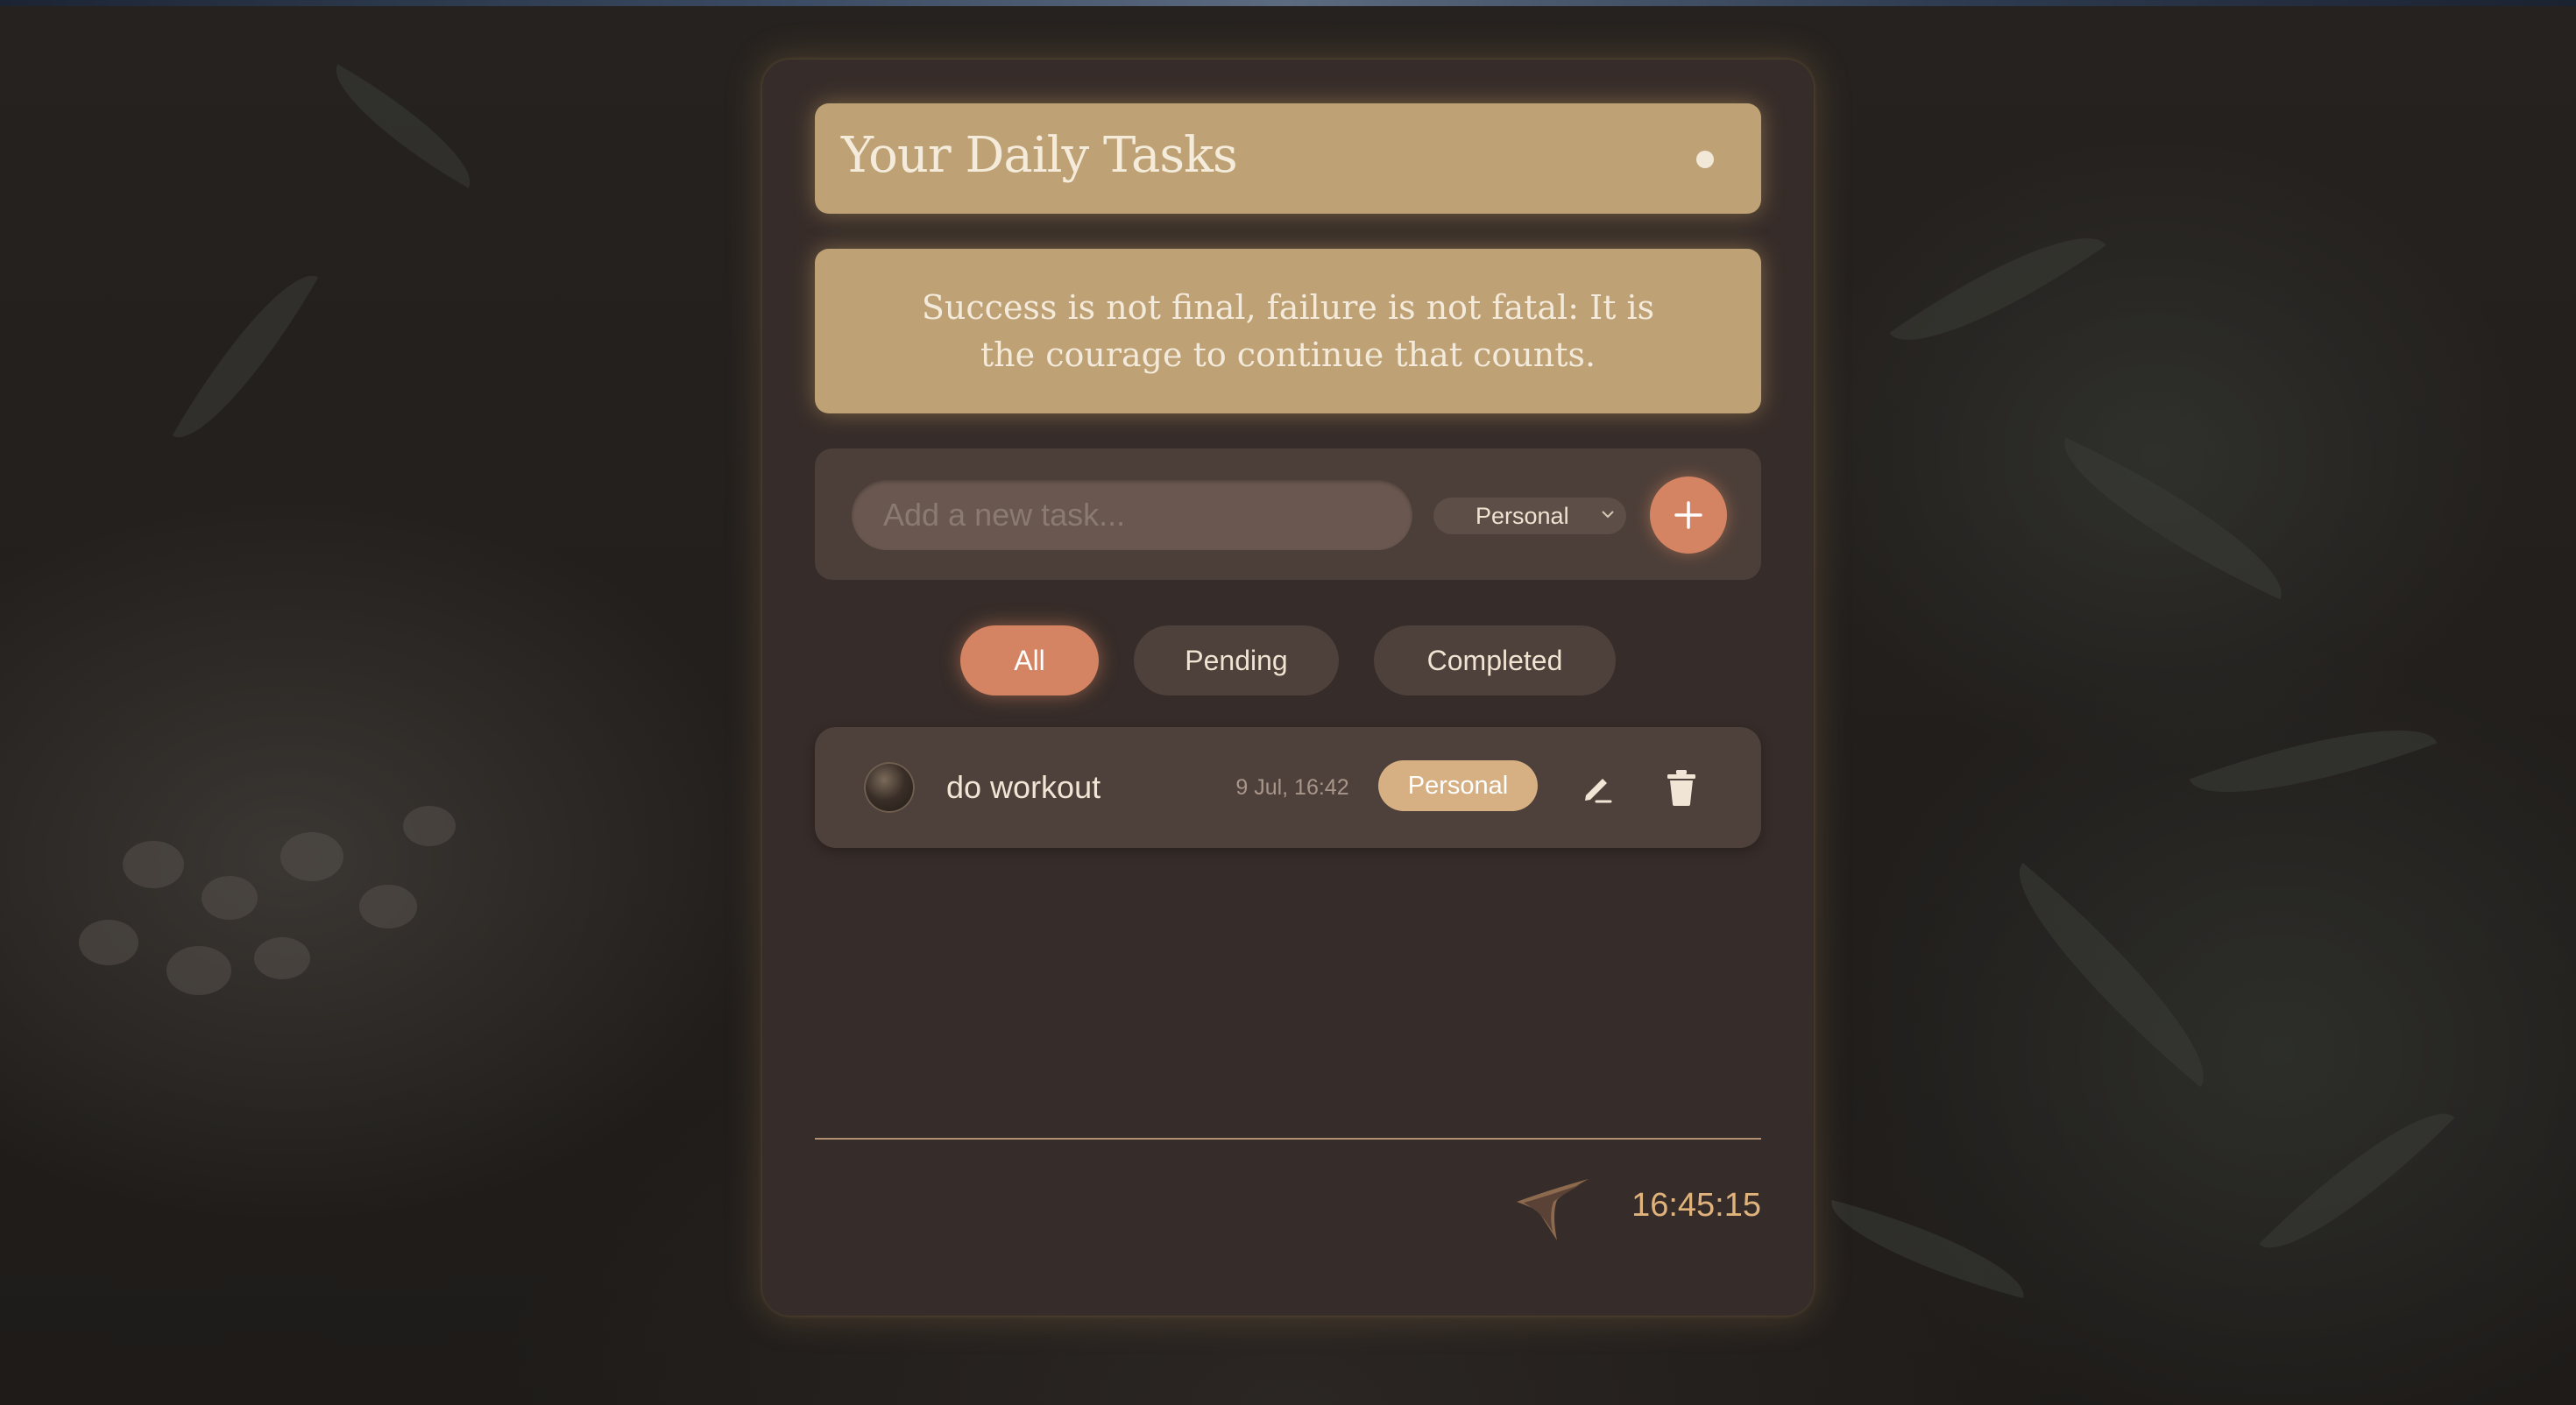 The height and width of the screenshot is (1405, 2576). Describe the element at coordinates (1132, 515) in the screenshot. I see `new-task-input` at that location.